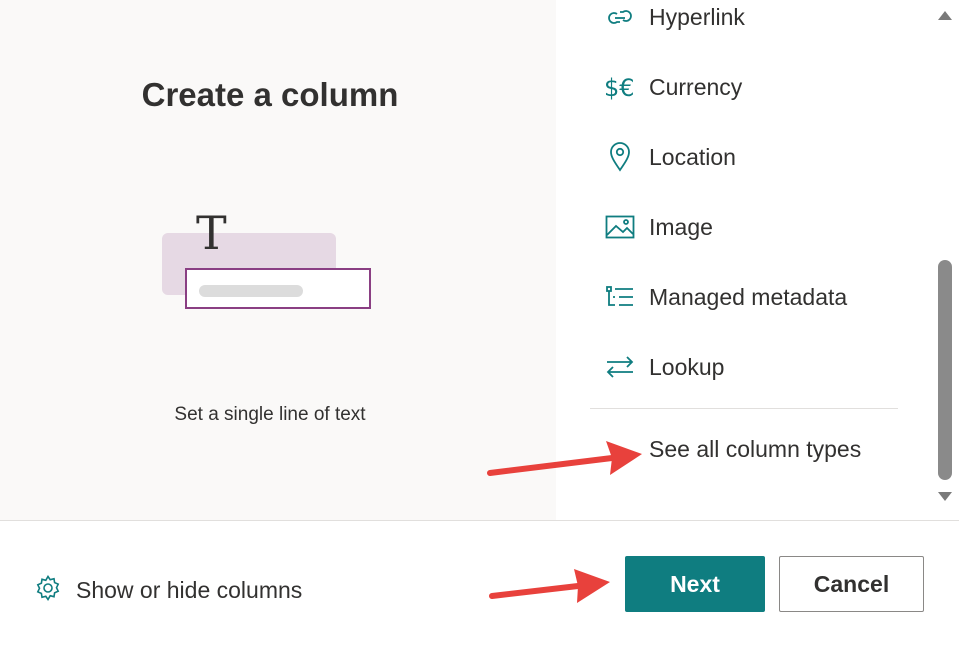 The image size is (959, 651). Describe the element at coordinates (945, 370) in the screenshot. I see `scrollbar-thumb` at that location.